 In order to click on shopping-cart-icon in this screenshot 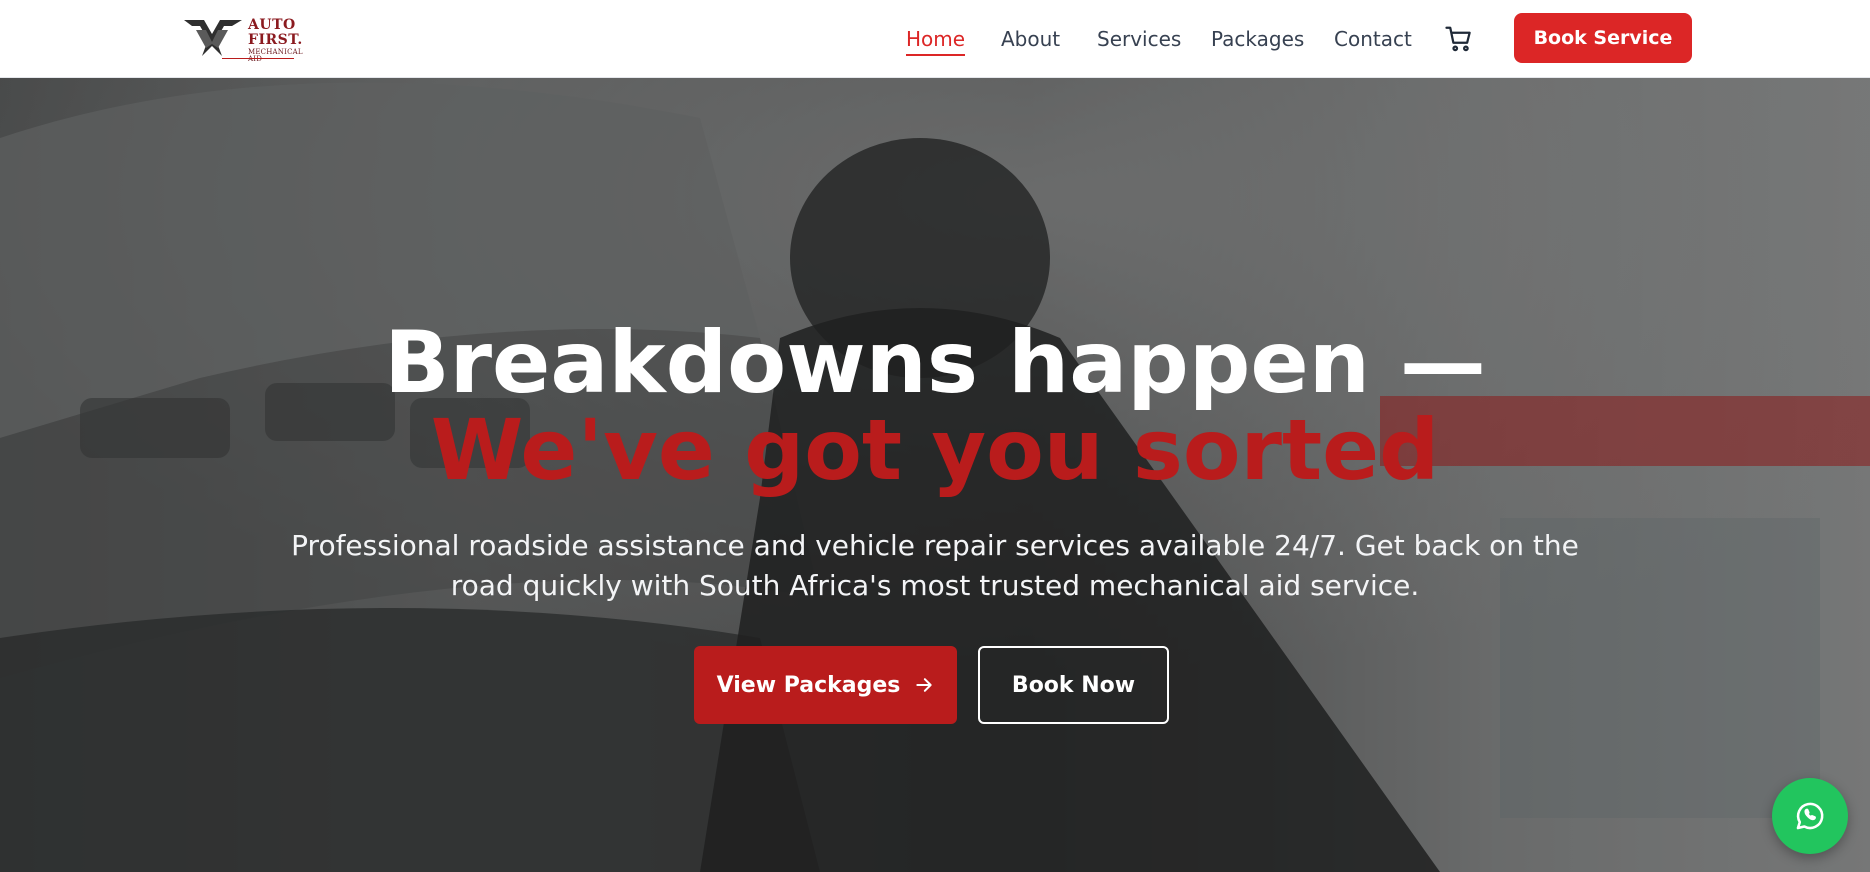, I will do `click(1459, 39)`.